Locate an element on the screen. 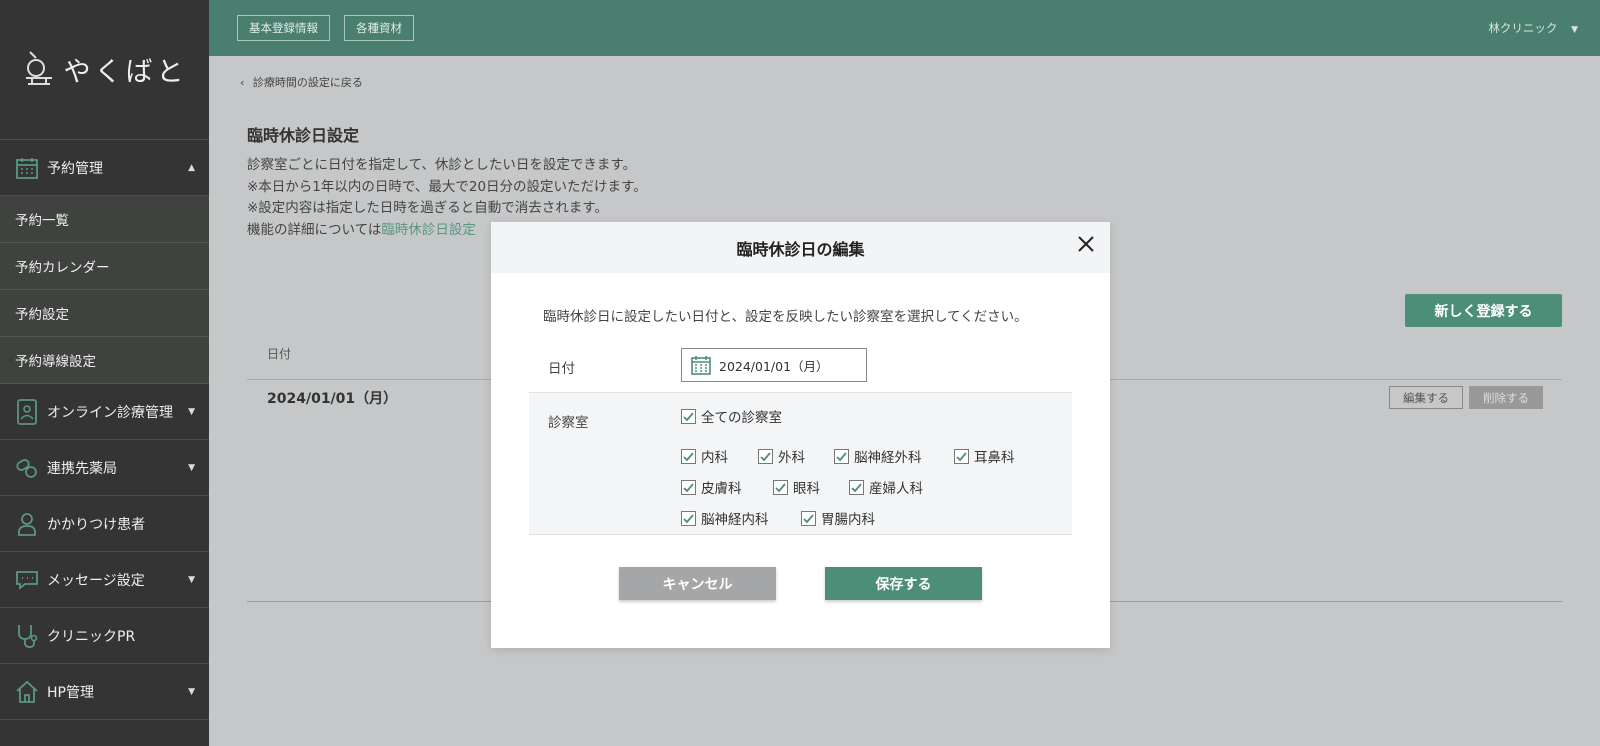  desc-prefix: 機能の詳細については is located at coordinates (314, 229).